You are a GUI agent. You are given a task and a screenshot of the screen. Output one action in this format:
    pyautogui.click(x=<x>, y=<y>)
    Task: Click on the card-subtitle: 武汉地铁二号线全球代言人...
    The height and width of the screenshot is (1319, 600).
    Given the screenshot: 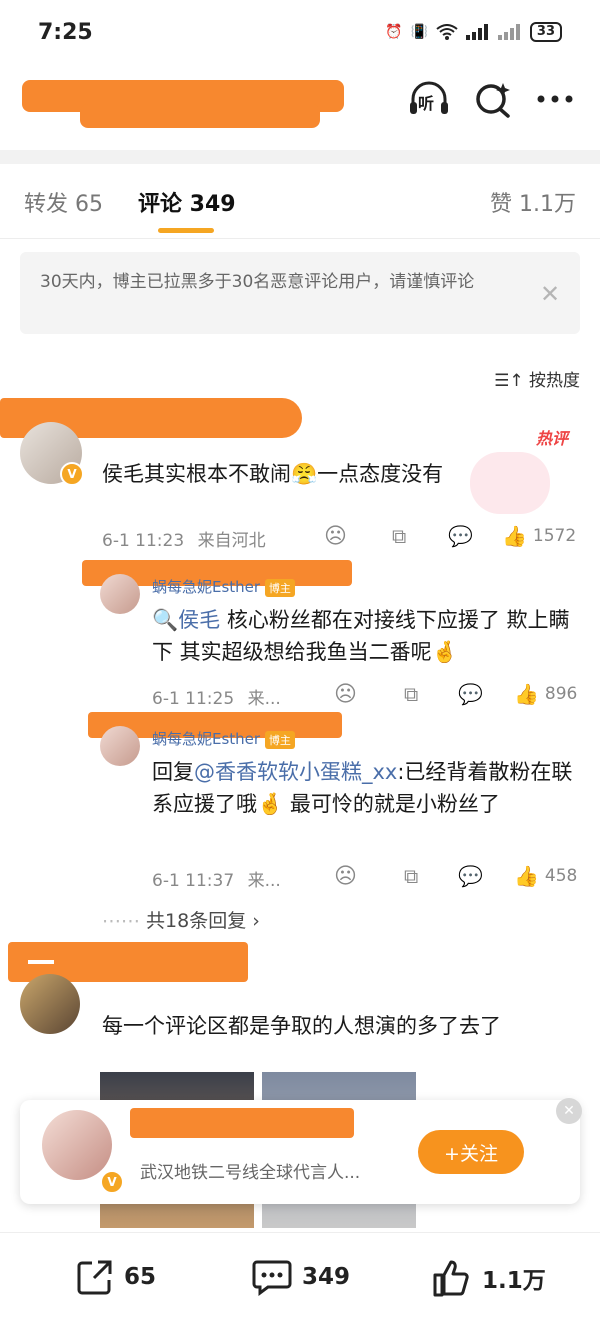 What is the action you would take?
    pyautogui.click(x=250, y=1173)
    